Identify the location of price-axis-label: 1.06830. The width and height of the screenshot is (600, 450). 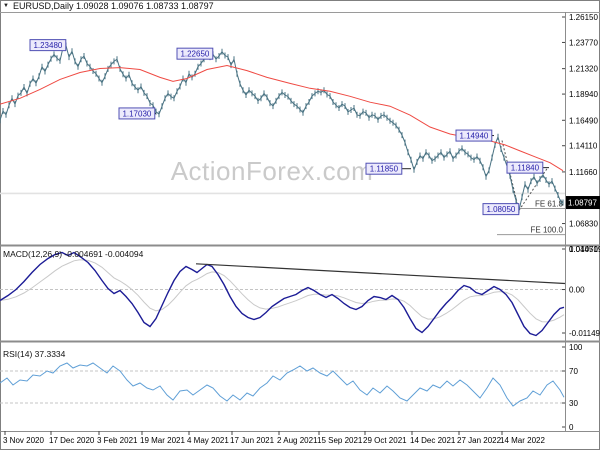
(583, 224).